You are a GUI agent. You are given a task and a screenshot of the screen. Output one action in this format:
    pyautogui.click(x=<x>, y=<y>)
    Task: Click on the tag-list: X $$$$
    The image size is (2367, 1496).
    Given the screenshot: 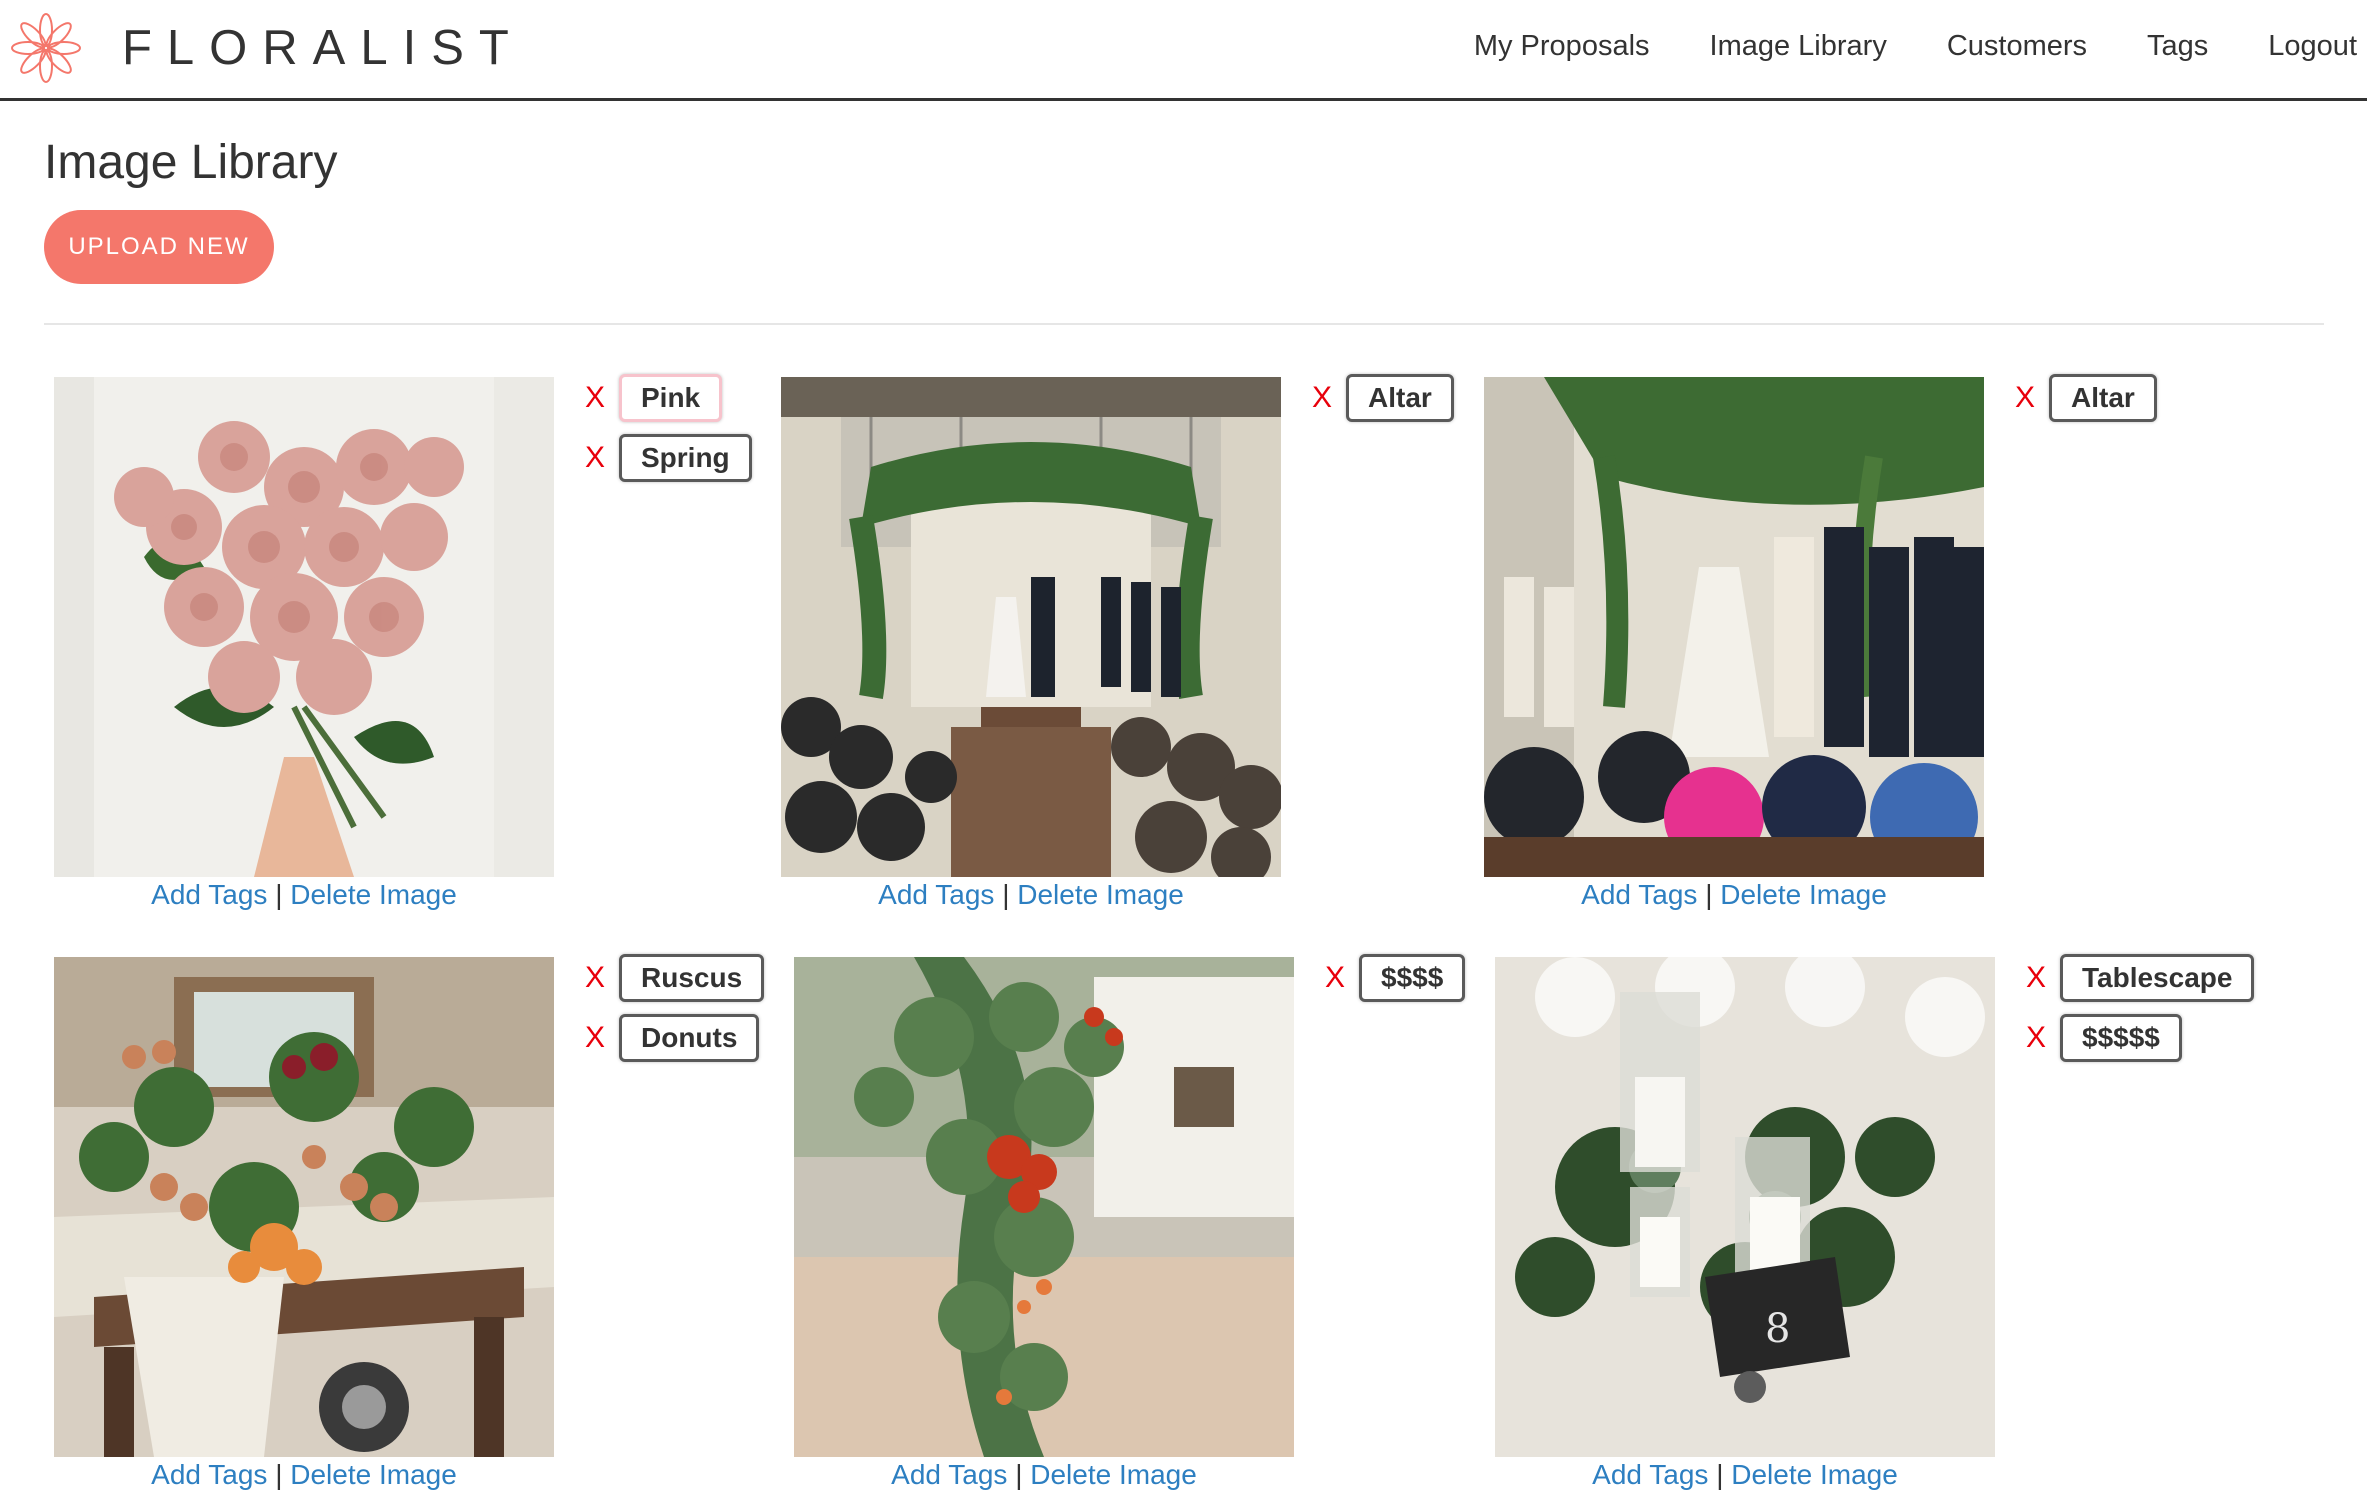 What is the action you would take?
    pyautogui.click(x=1395, y=984)
    